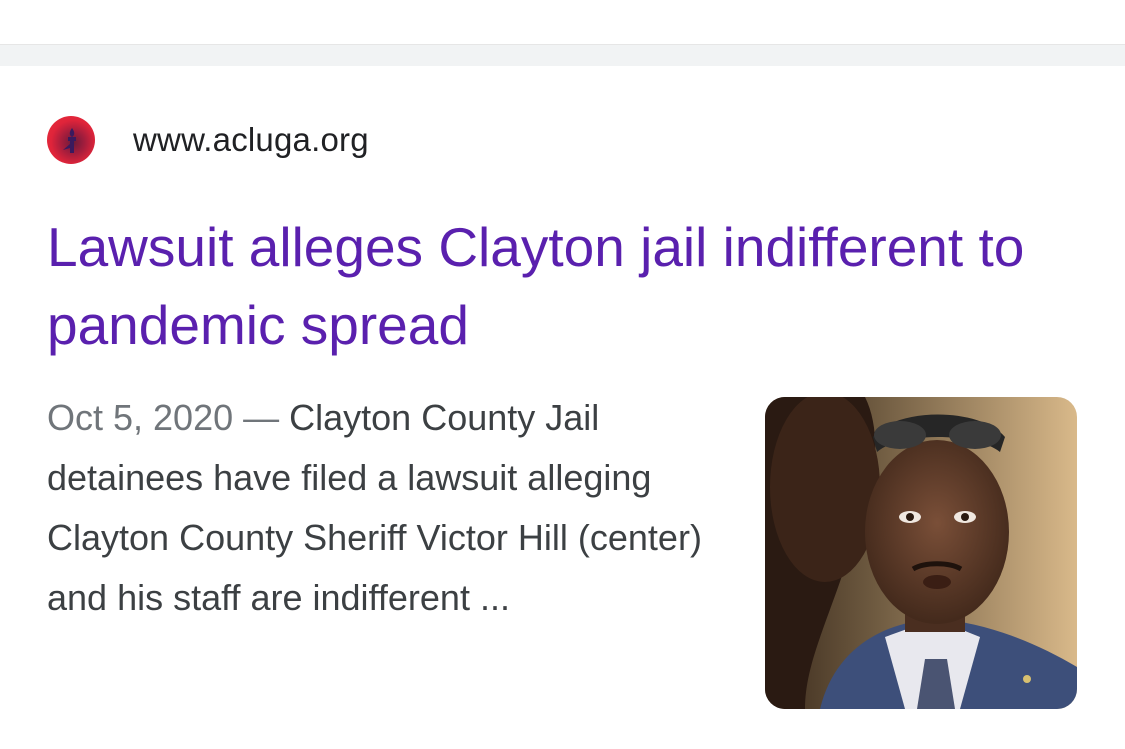 Image resolution: width=1125 pixels, height=749 pixels. I want to click on result-thumbnail, so click(921, 553).